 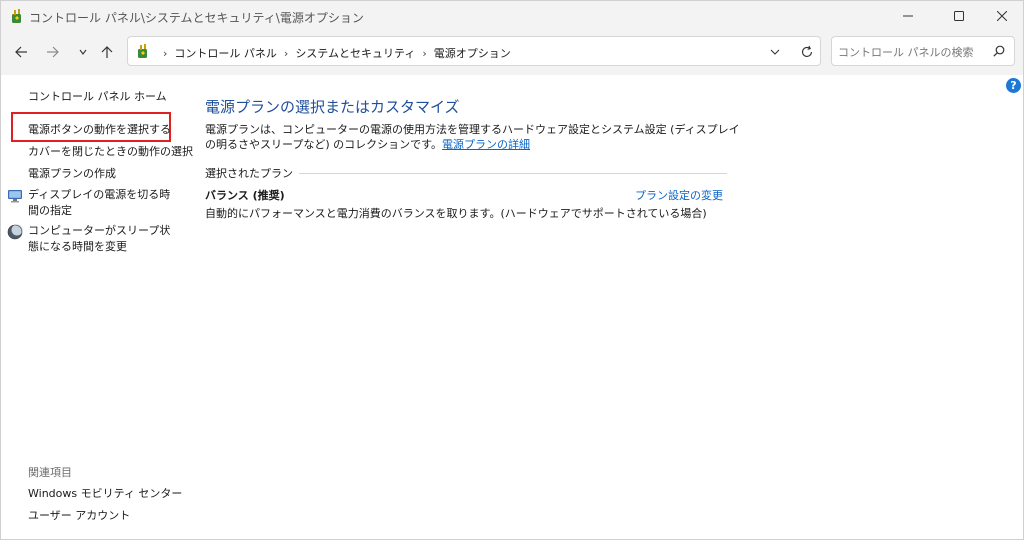 What do you see at coordinates (355, 53) in the screenshot?
I see `breadcrumb-system-security: システムとセキュリティ` at bounding box center [355, 53].